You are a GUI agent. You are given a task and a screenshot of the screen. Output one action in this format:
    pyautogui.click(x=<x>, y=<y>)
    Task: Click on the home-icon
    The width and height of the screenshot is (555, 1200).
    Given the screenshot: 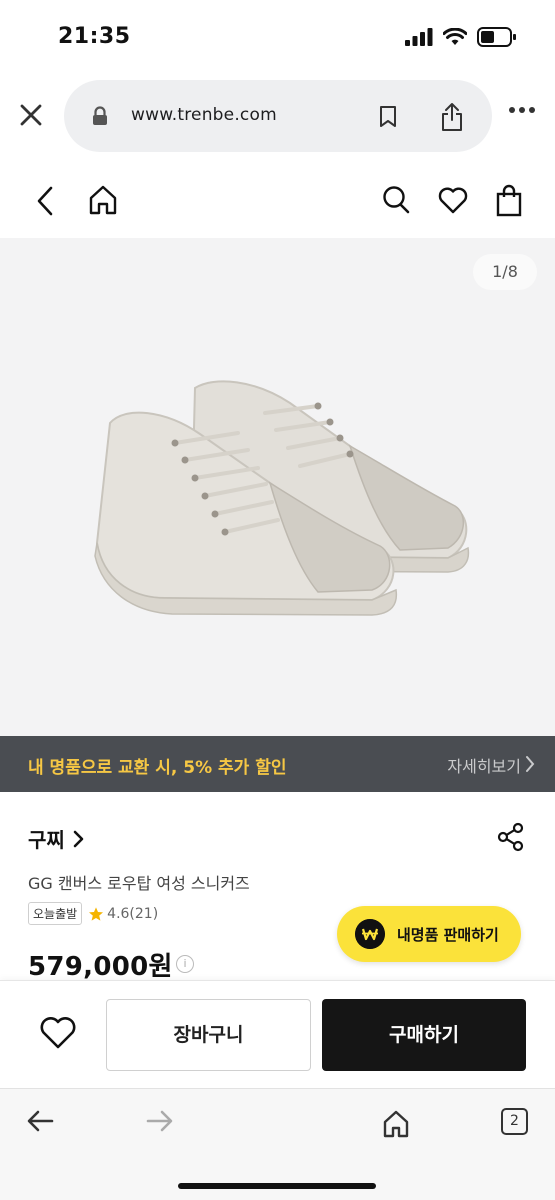 What is the action you would take?
    pyautogui.click(x=103, y=200)
    